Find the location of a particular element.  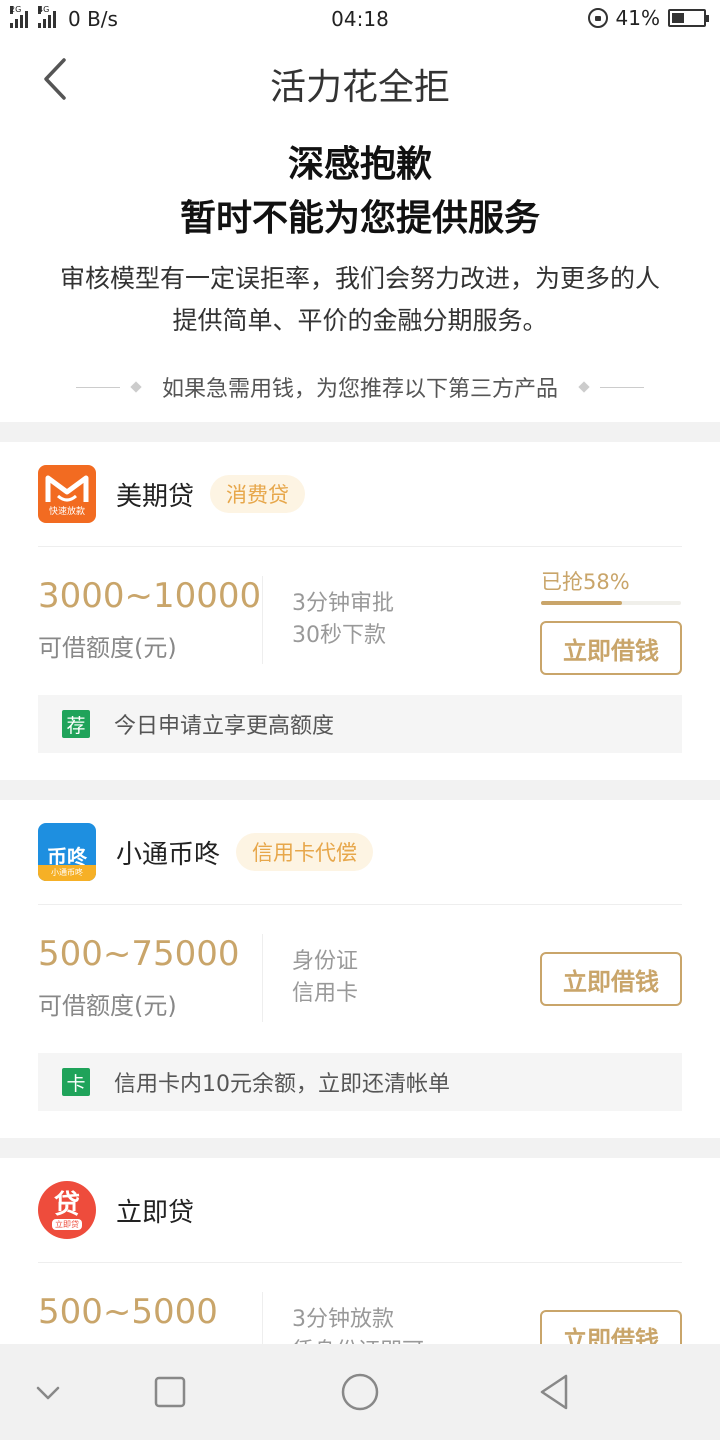

status-bar: 2G 4G 0 B/s 04:18 41% is located at coordinates (360, 19).